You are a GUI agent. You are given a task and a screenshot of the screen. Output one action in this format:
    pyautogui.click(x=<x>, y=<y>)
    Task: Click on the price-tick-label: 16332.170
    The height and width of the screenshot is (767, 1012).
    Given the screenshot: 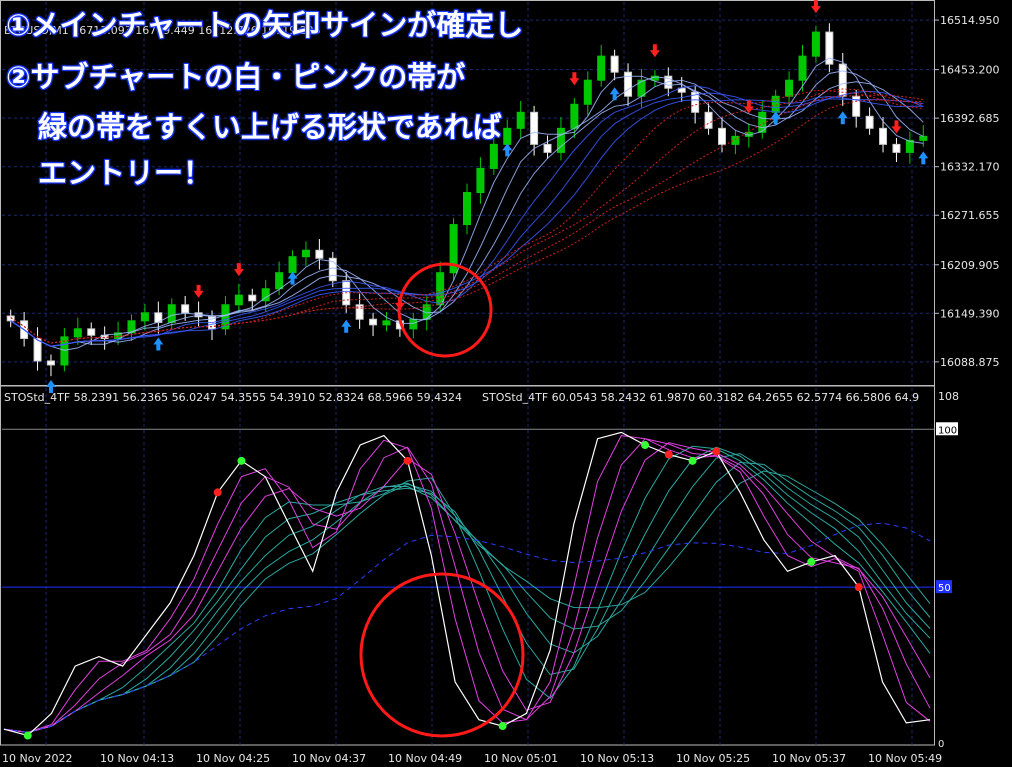 What is the action you would take?
    pyautogui.click(x=970, y=167)
    